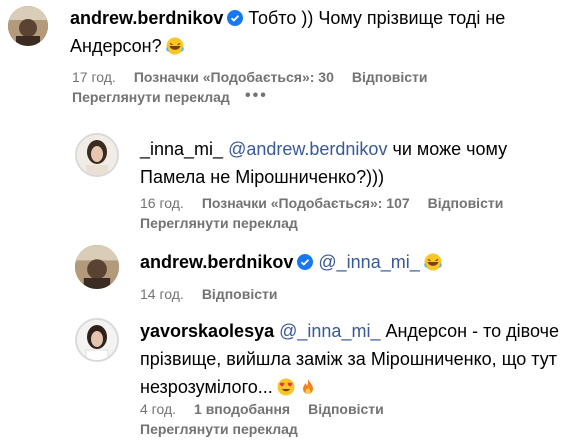 This screenshot has width=575, height=445. What do you see at coordinates (307, 149) in the screenshot?
I see `mention-link: @andrew.berdnikov` at bounding box center [307, 149].